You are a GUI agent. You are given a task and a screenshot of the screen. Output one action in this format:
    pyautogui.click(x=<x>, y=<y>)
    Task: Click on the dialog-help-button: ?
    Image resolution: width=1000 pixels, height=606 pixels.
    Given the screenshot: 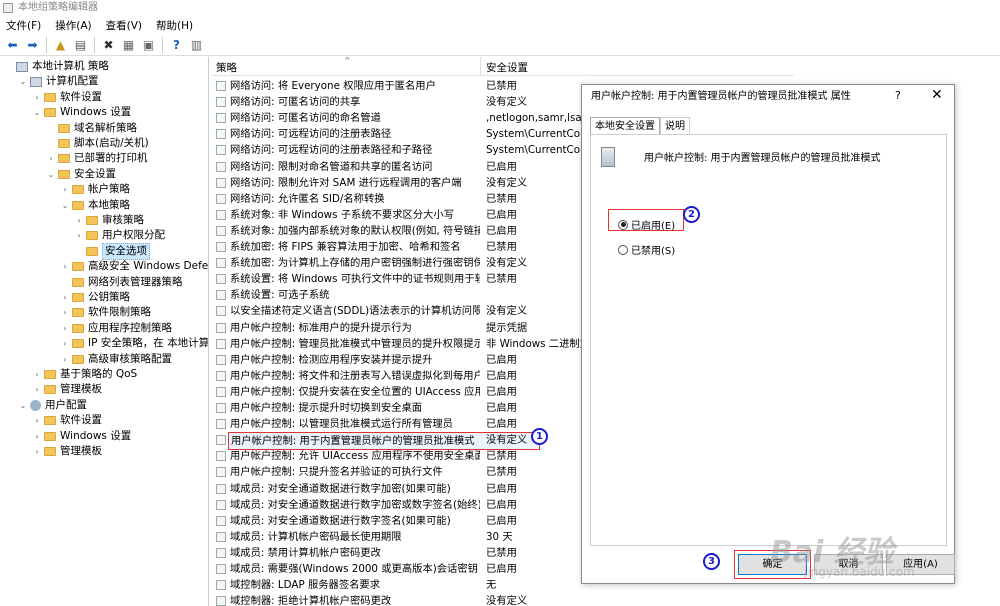 What is the action you would take?
    pyautogui.click(x=898, y=95)
    